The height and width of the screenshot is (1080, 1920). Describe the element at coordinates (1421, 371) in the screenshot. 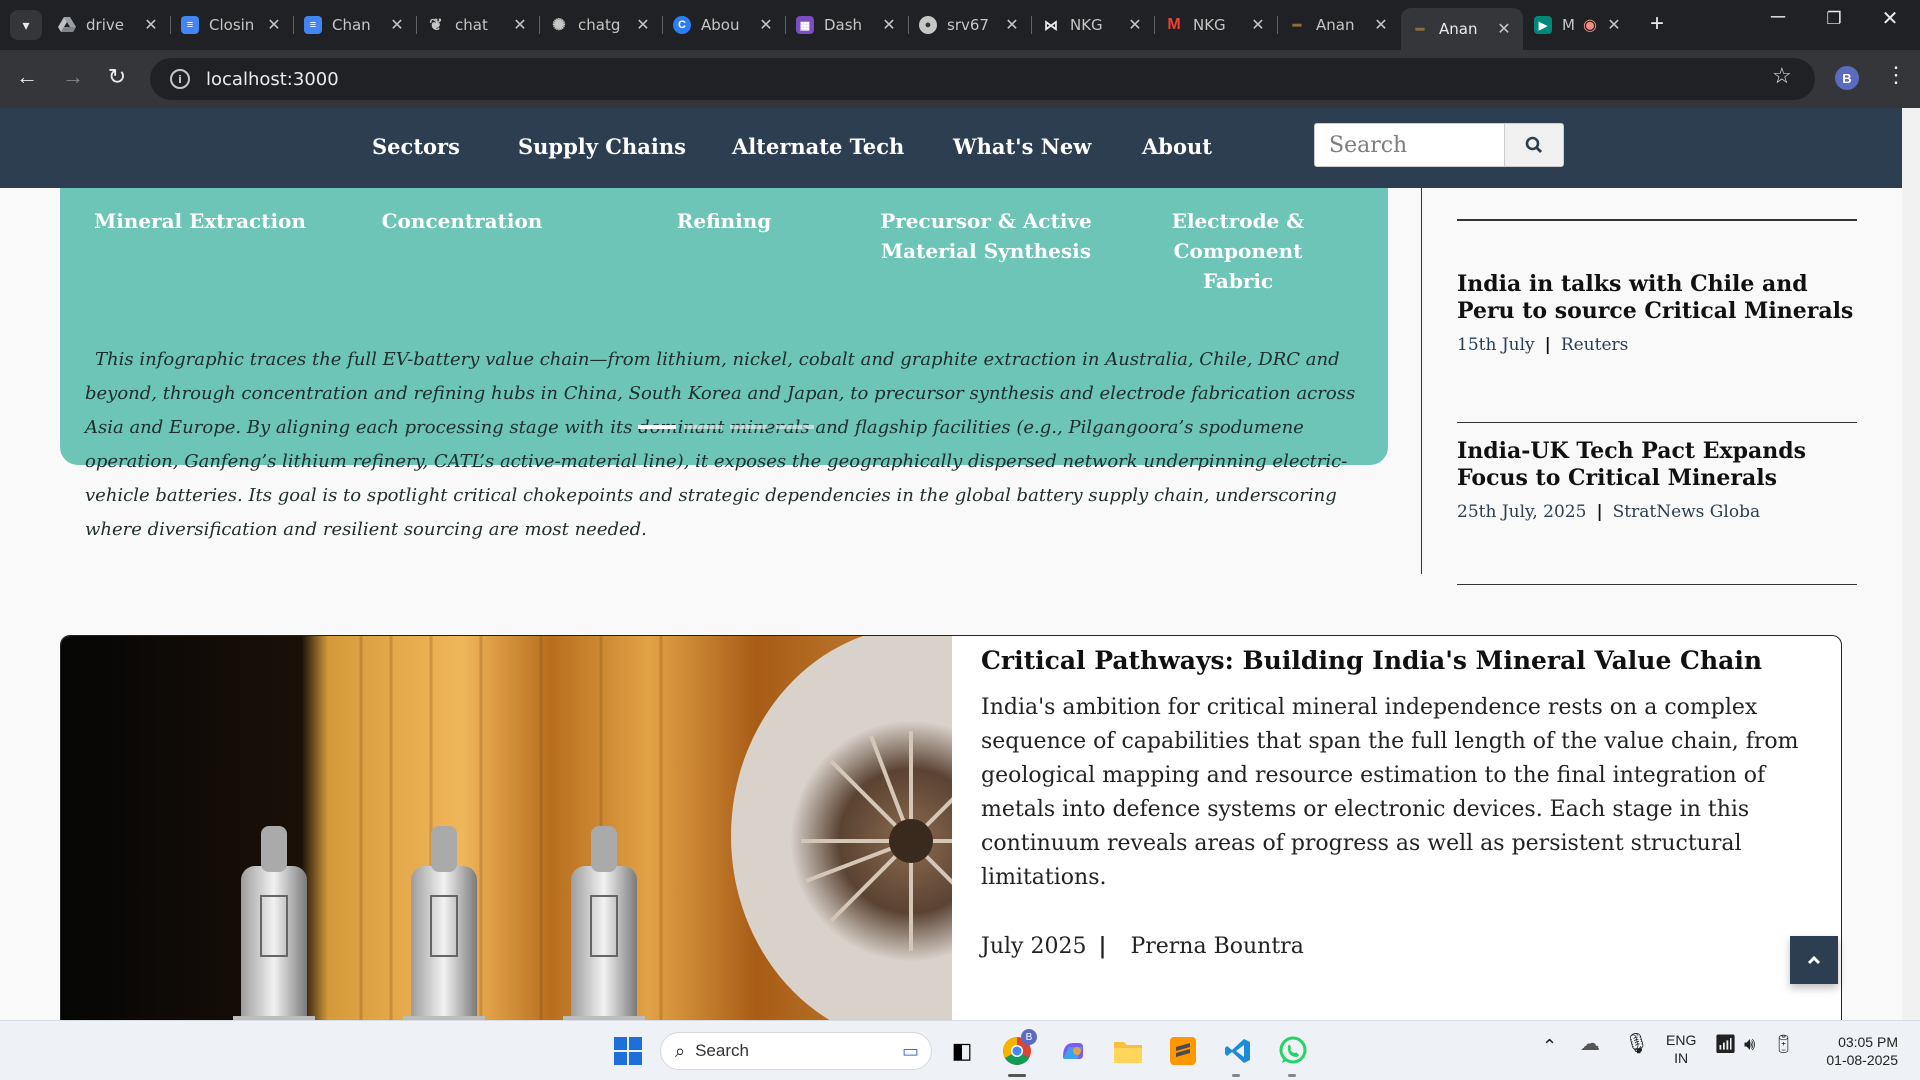

I see `column-divider` at that location.